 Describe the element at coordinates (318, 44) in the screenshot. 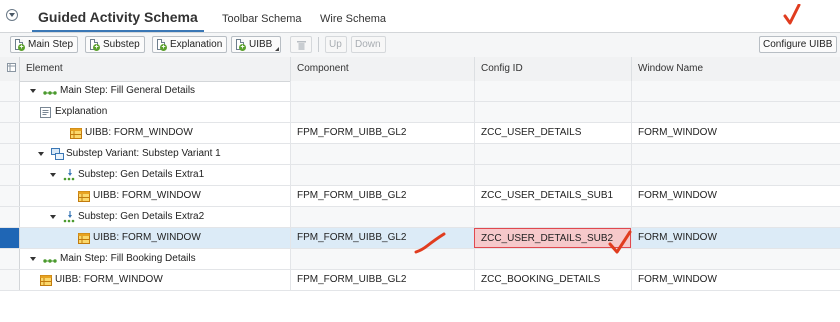

I see `toolbar-separator` at that location.